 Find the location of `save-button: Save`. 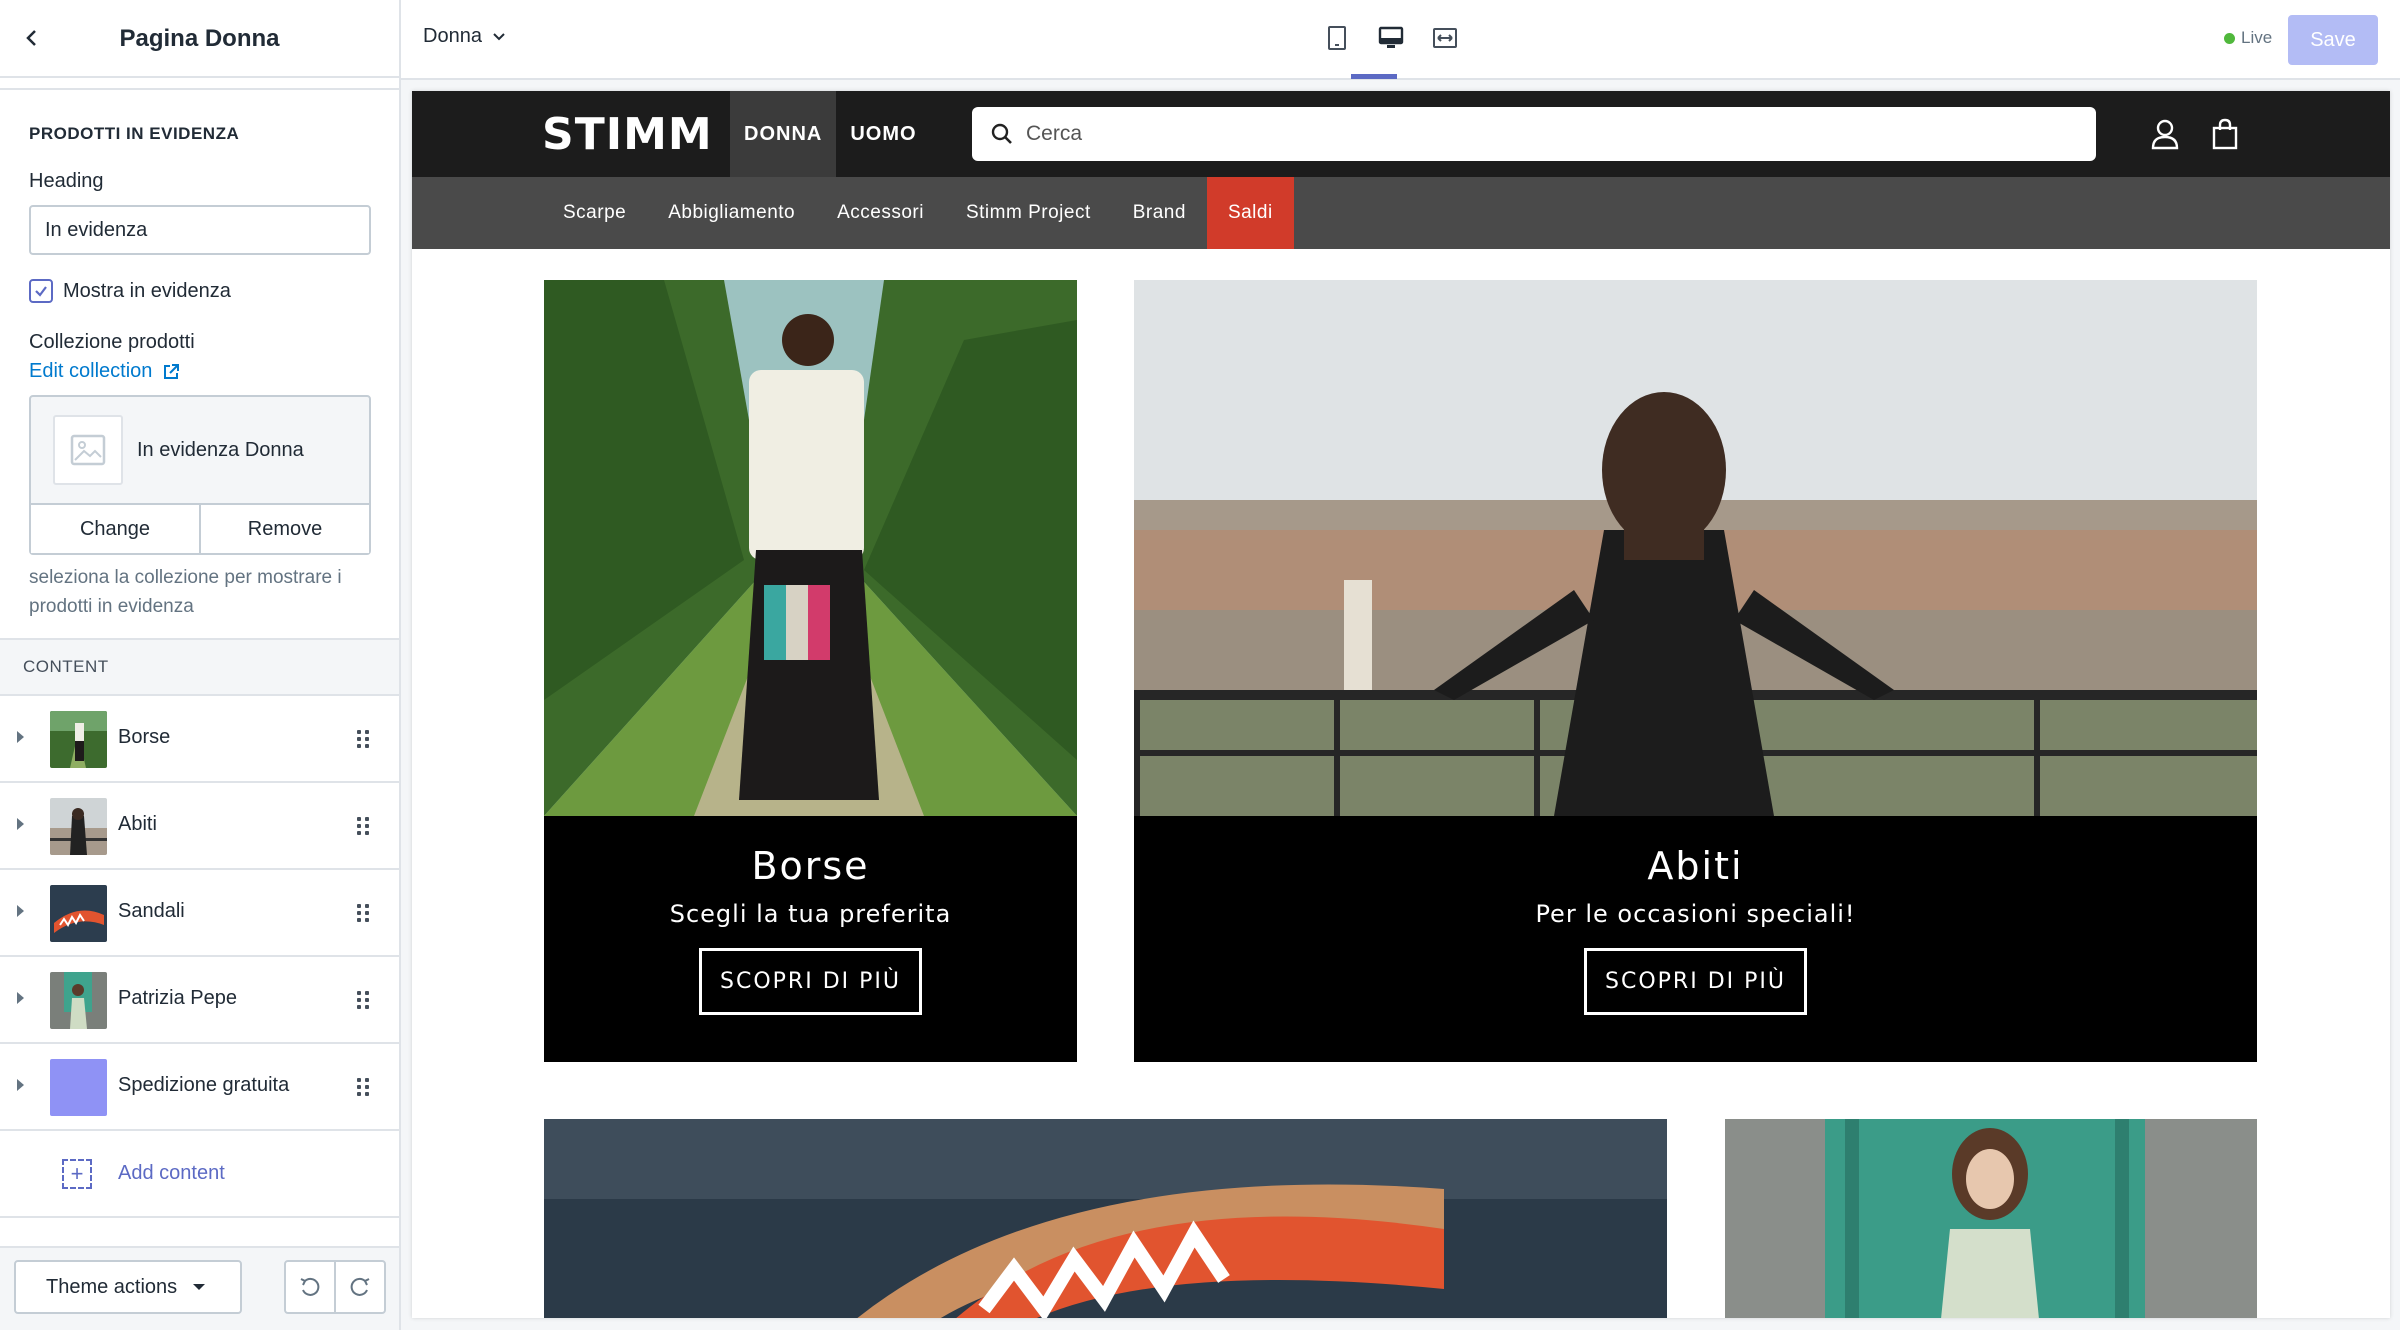

save-button: Save is located at coordinates (2333, 40).